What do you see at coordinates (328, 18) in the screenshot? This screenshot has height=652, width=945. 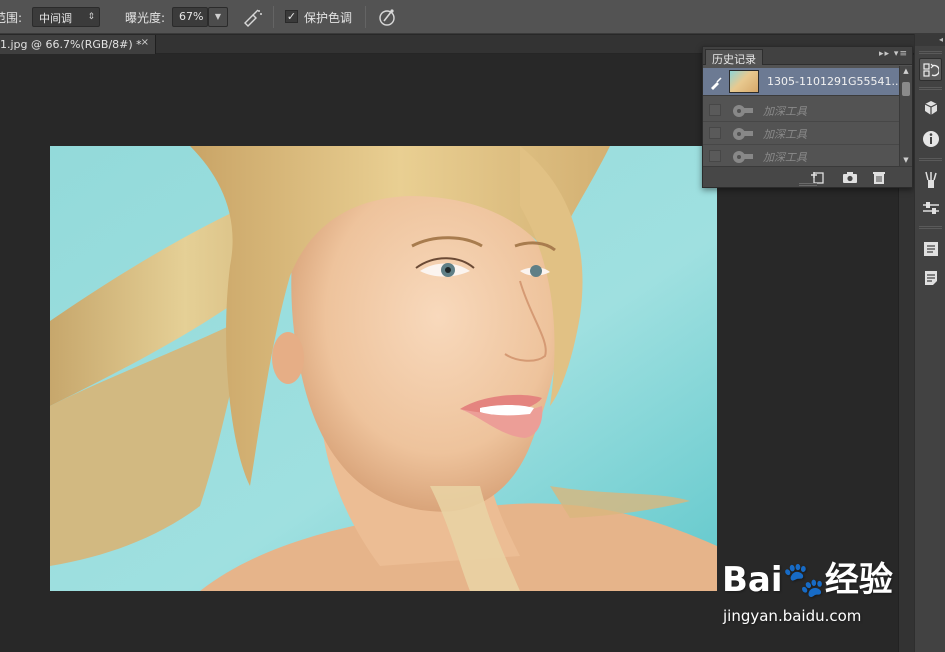 I see `protect-tones-label: 保护色调` at bounding box center [328, 18].